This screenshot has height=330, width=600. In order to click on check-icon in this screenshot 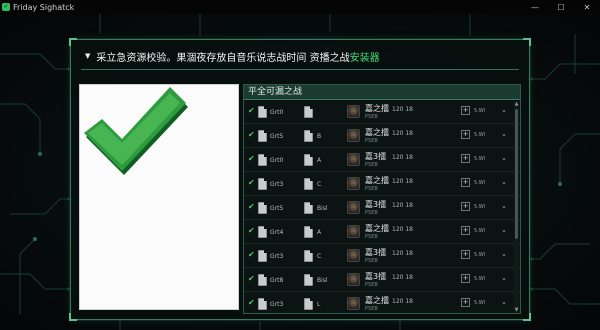, I will do `click(136, 131)`.